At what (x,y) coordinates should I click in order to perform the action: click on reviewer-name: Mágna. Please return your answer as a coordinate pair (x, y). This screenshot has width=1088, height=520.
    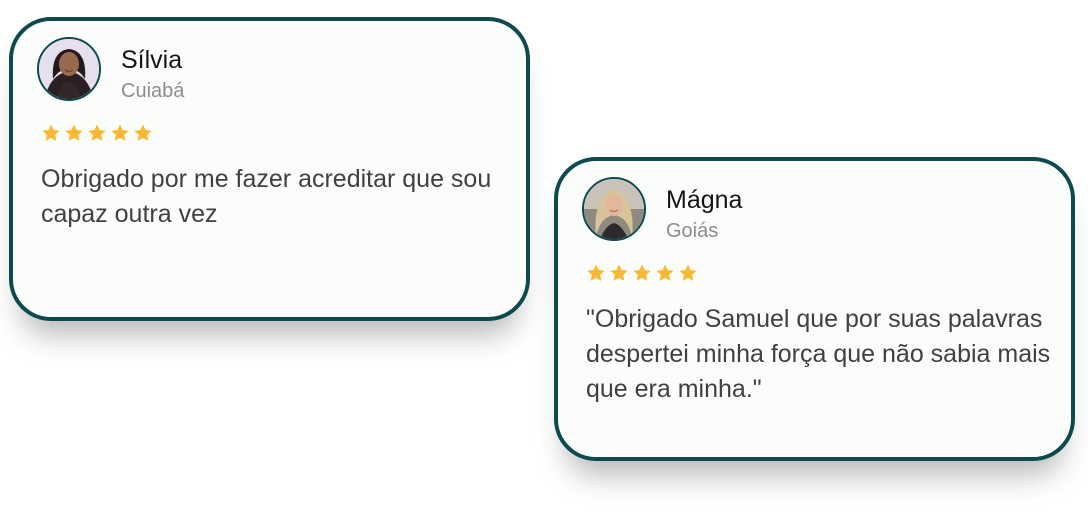
    Looking at the image, I should click on (704, 200).